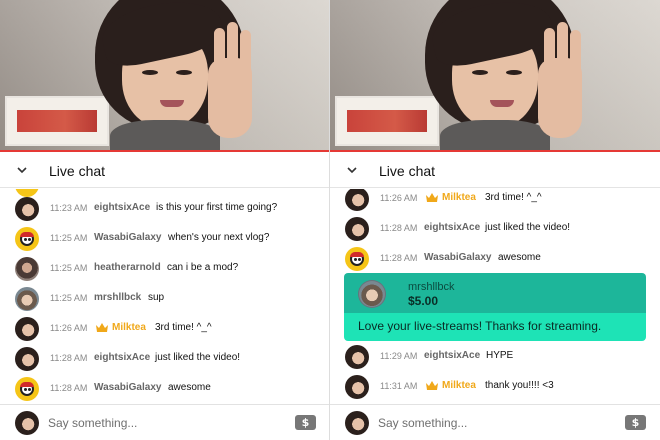 Image resolution: width=660 pixels, height=440 pixels. Describe the element at coordinates (156, 297) in the screenshot. I see `message-text: sup` at that location.